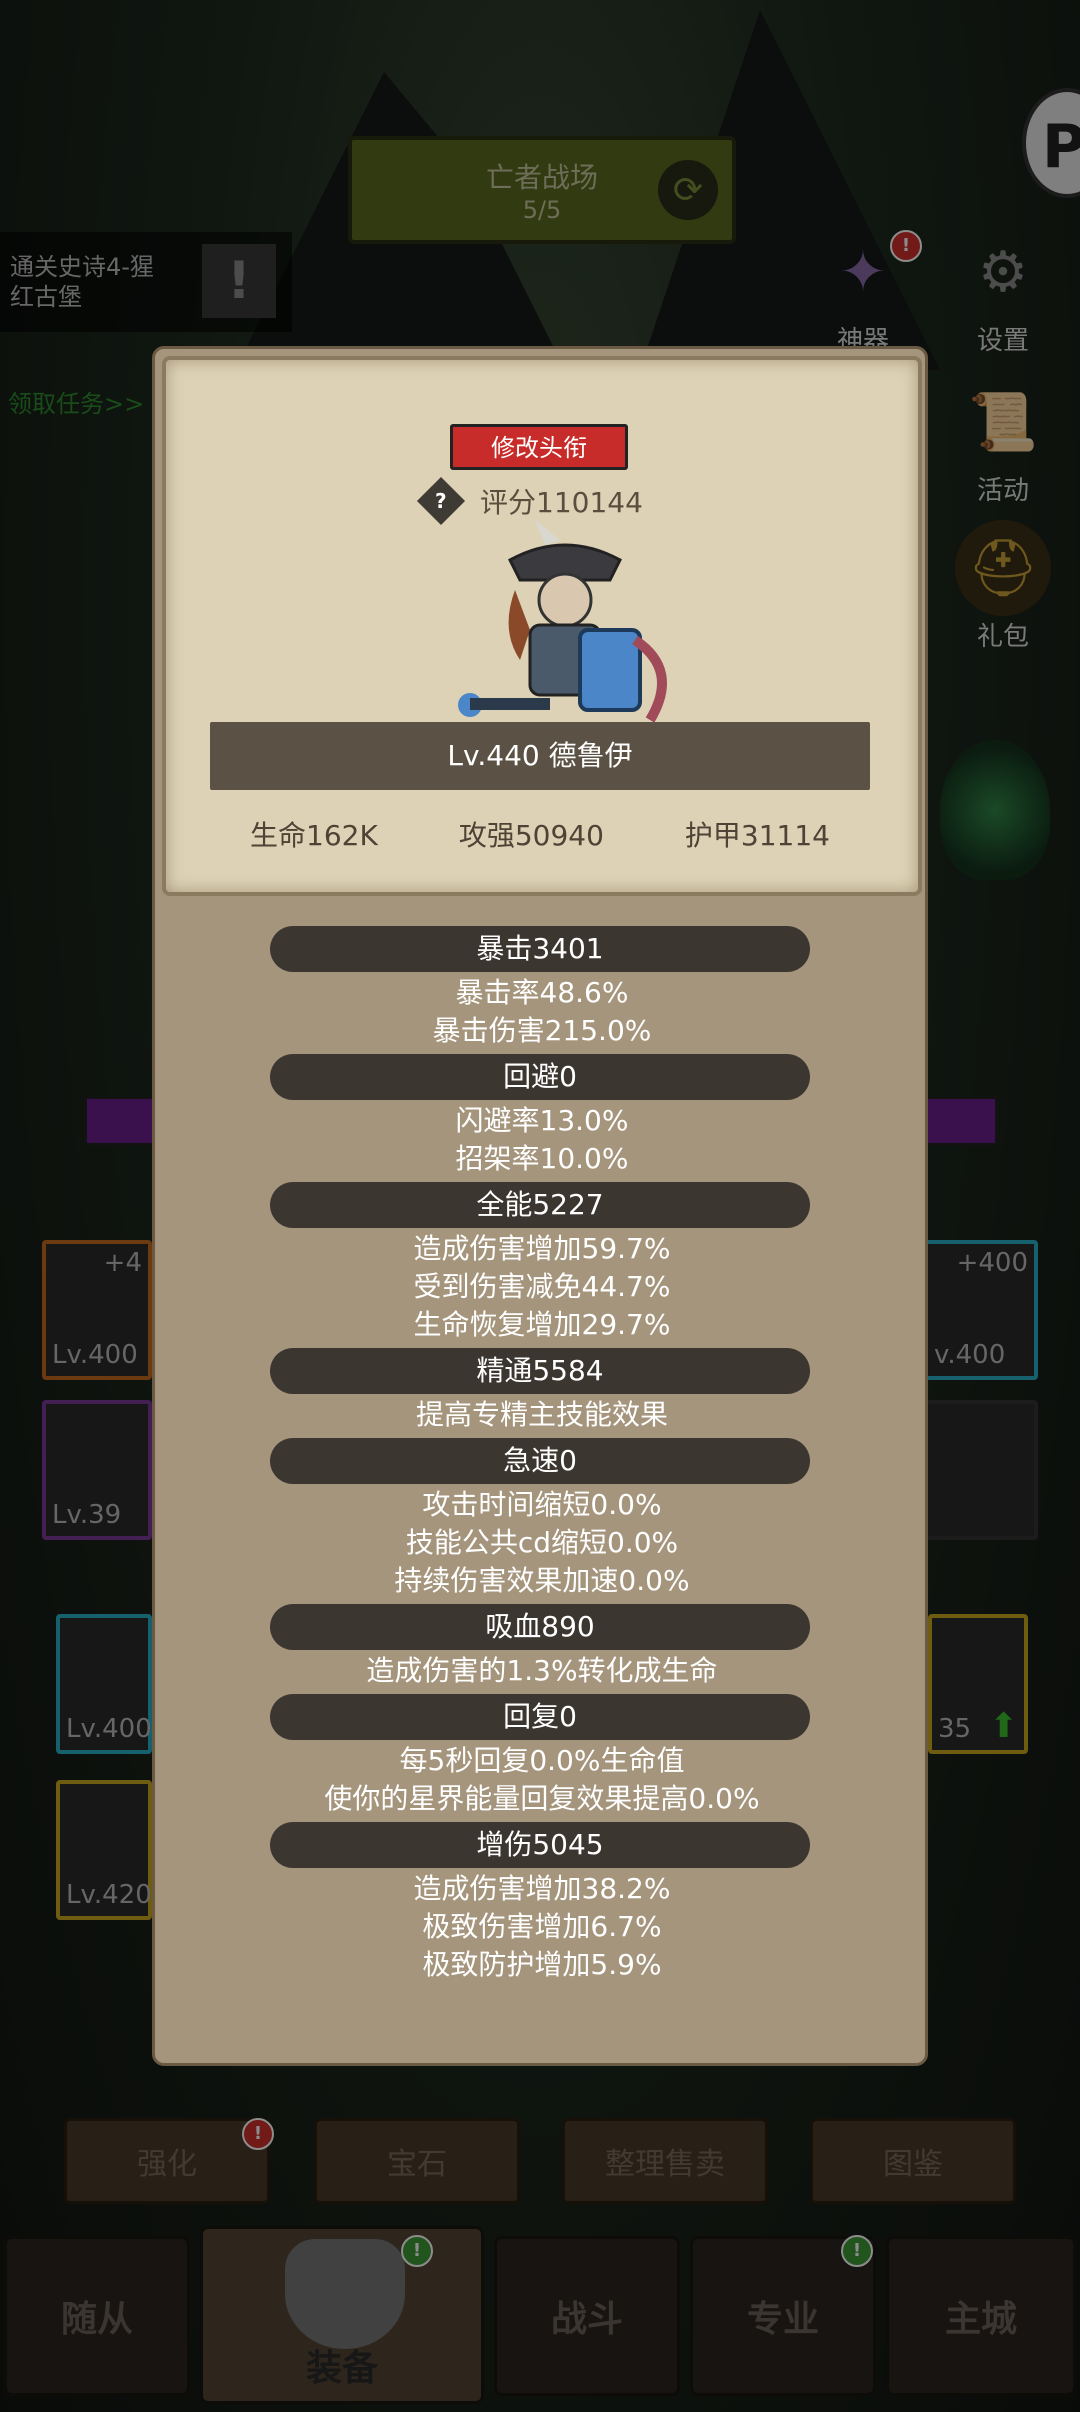 Image resolution: width=1080 pixels, height=2412 pixels. I want to click on stat-line: 造成伤害增加59.7%, so click(542, 1248).